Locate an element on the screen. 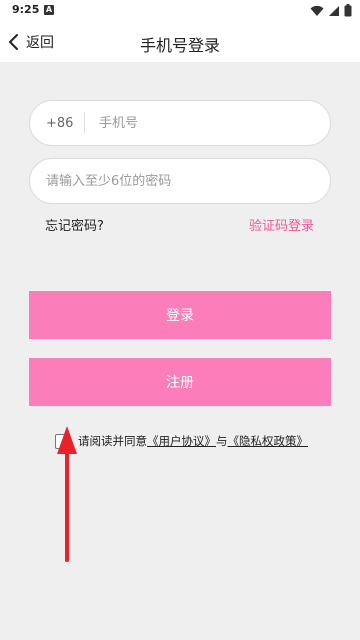 The height and width of the screenshot is (640, 360). user-agreement-link: 《用户协议》 is located at coordinates (181, 441).